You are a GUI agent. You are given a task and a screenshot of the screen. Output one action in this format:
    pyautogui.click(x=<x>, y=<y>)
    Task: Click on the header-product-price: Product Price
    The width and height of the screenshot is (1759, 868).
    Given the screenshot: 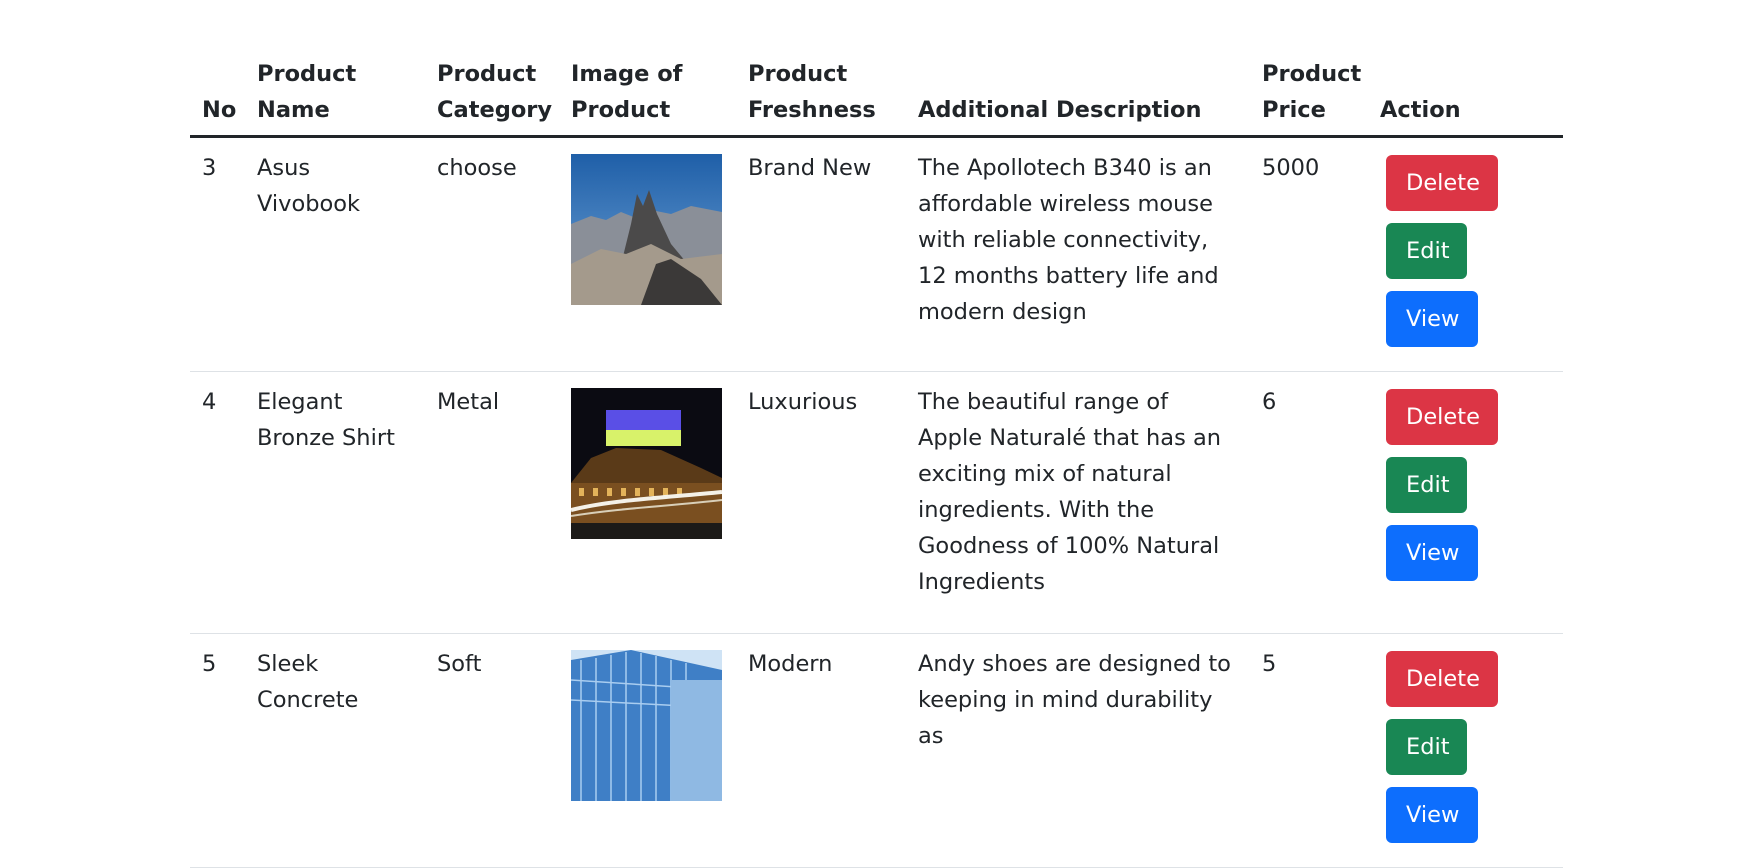 What is the action you would take?
    pyautogui.click(x=1309, y=69)
    